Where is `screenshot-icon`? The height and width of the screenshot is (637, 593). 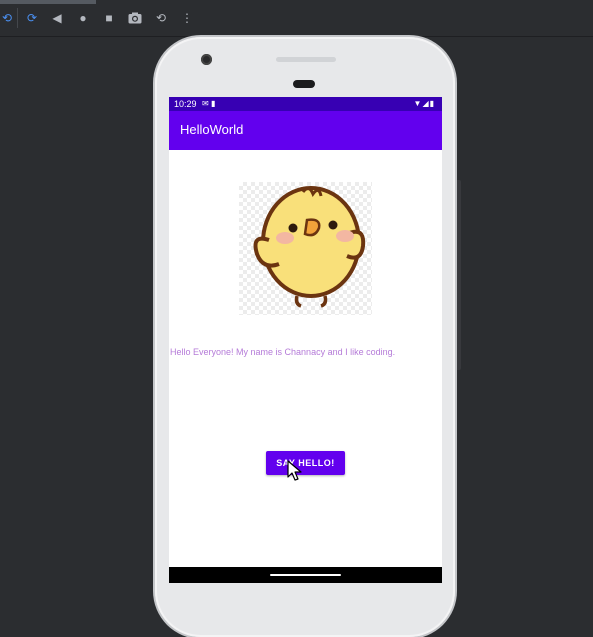
screenshot-icon is located at coordinates (135, 18).